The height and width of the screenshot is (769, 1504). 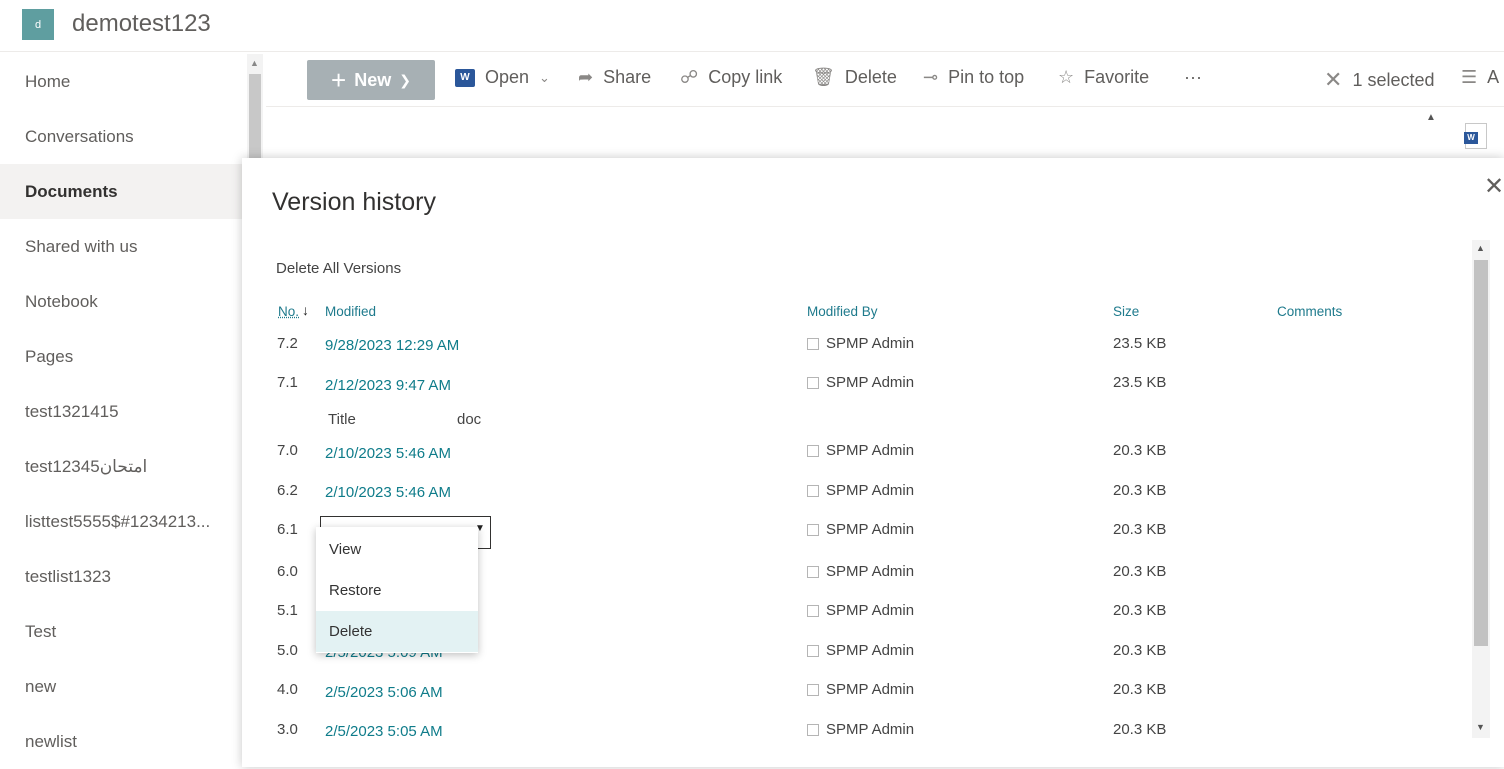 I want to click on nav-item-newlist: newlist, so click(x=122, y=741).